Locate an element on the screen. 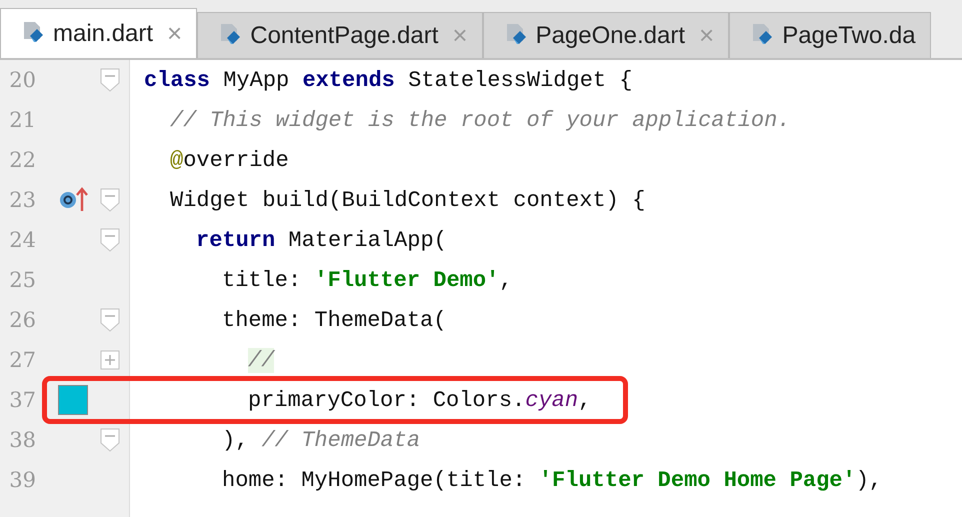 The image size is (962, 517). line-number: 25 is located at coordinates (22, 280).